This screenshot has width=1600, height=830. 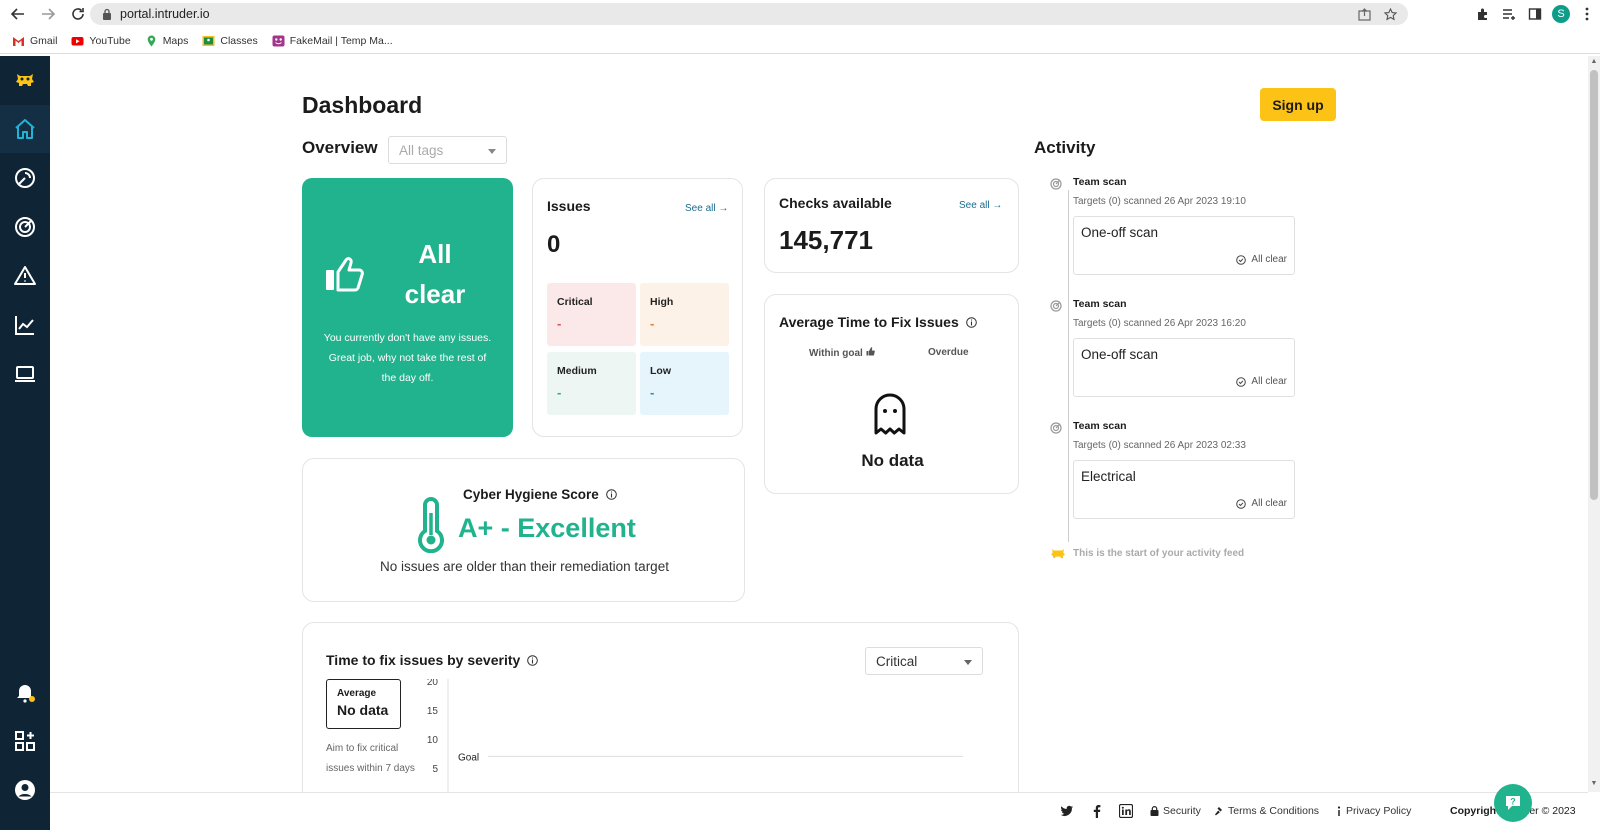 What do you see at coordinates (25, 129) in the screenshot?
I see `nav-home-icon` at bounding box center [25, 129].